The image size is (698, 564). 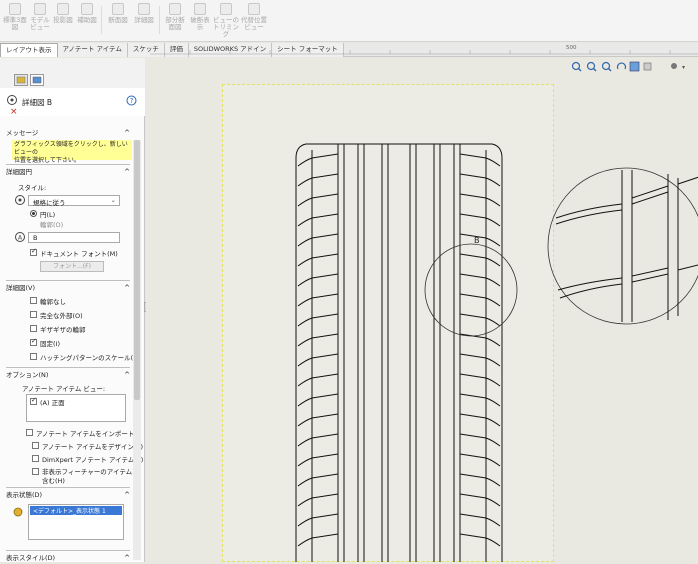 I want to click on no-outline-checkbox, so click(x=33, y=300).